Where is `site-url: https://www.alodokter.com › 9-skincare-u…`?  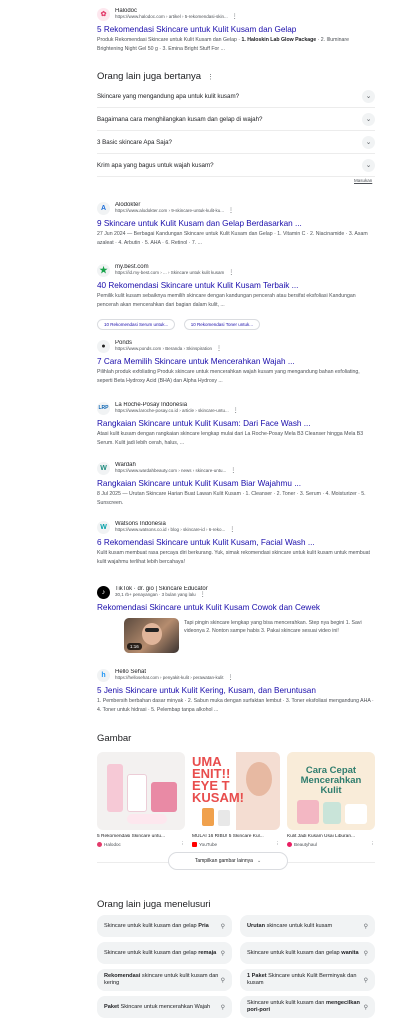 site-url: https://www.alodokter.com › 9-skincare-u… is located at coordinates (175, 211).